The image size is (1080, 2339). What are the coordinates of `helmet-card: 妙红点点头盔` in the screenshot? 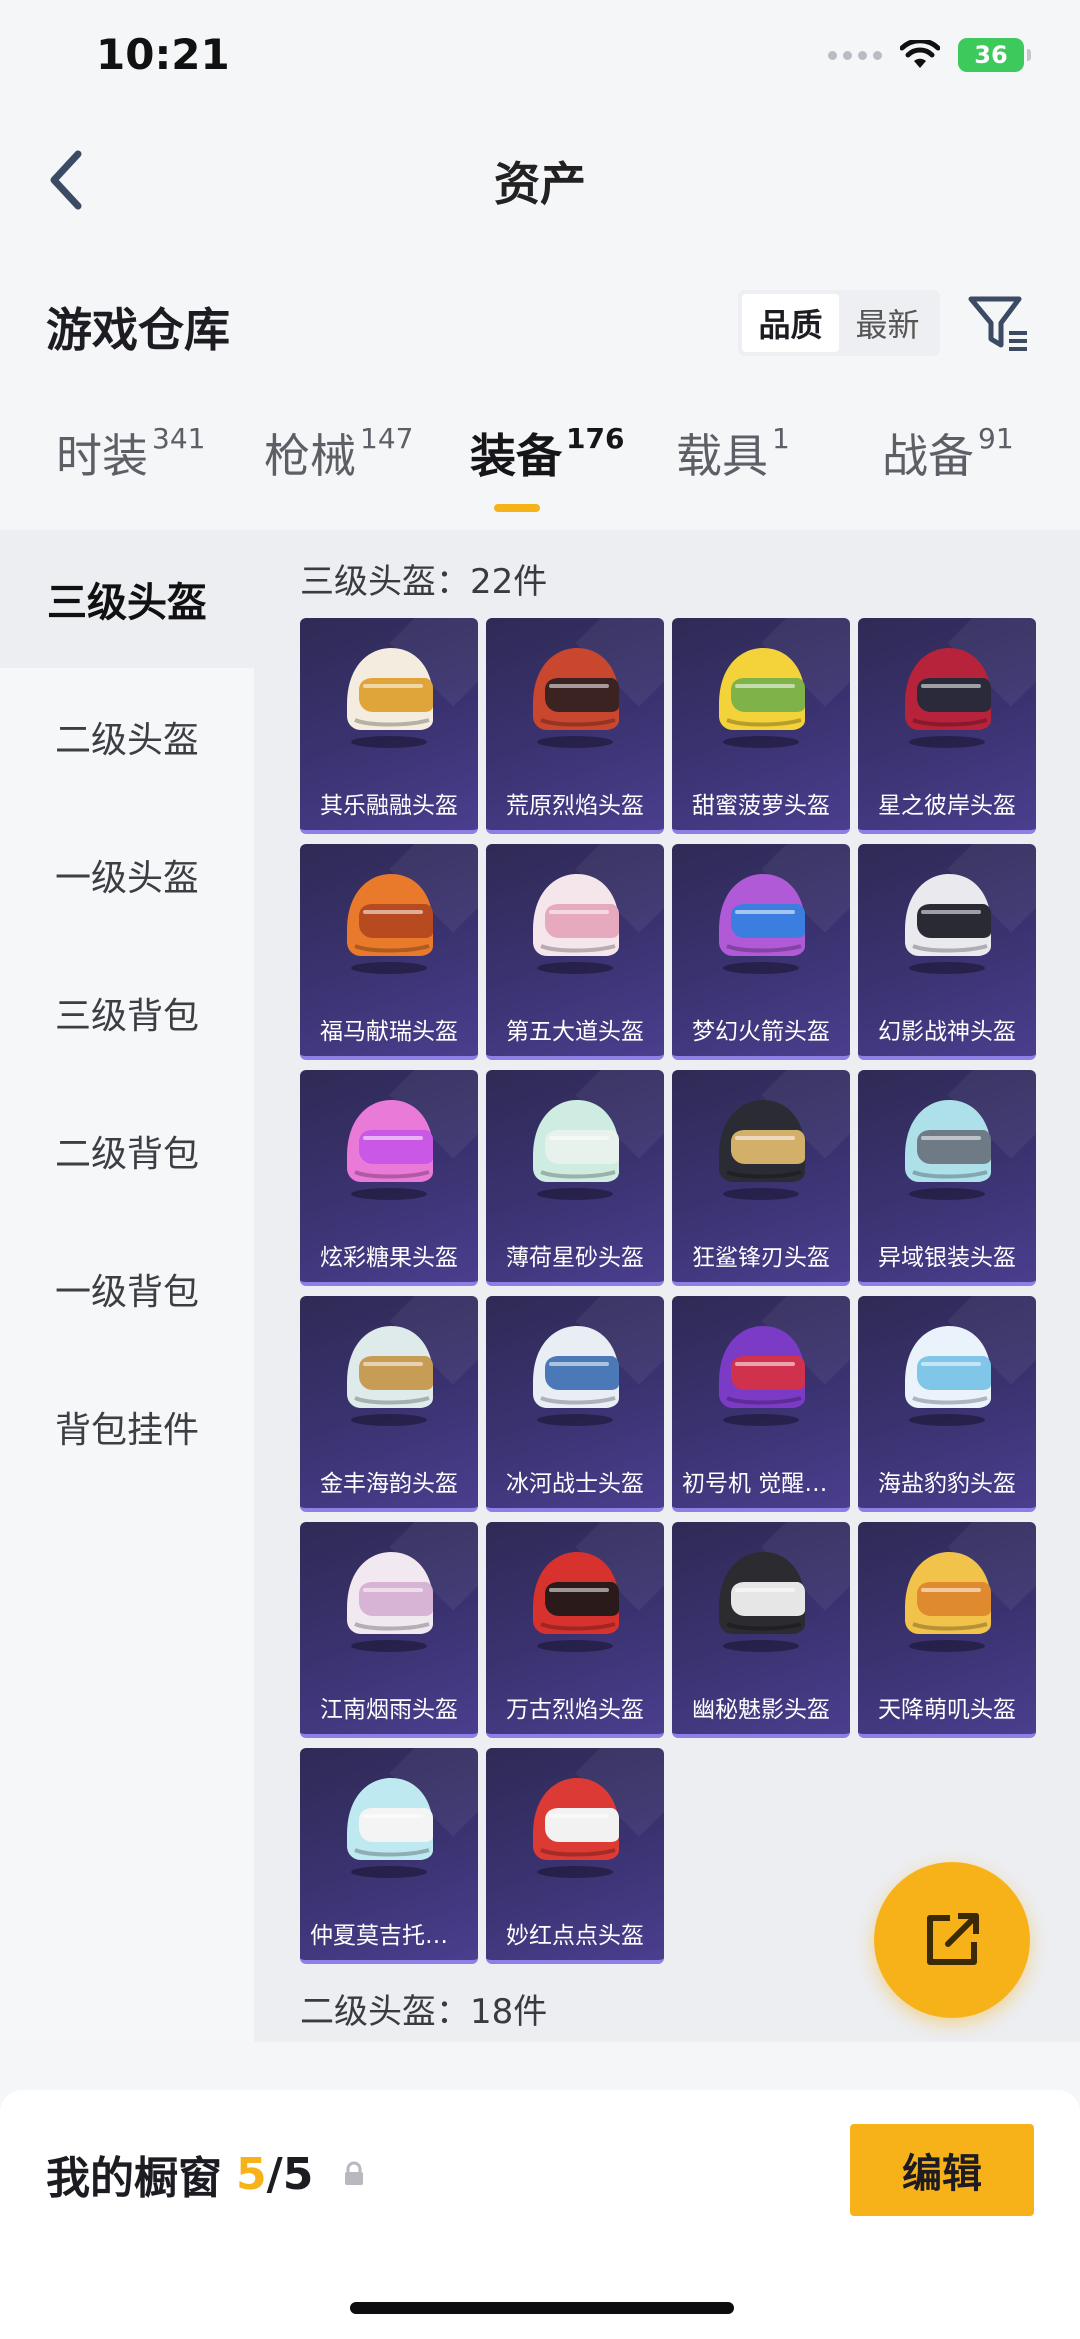 It's located at (575, 1856).